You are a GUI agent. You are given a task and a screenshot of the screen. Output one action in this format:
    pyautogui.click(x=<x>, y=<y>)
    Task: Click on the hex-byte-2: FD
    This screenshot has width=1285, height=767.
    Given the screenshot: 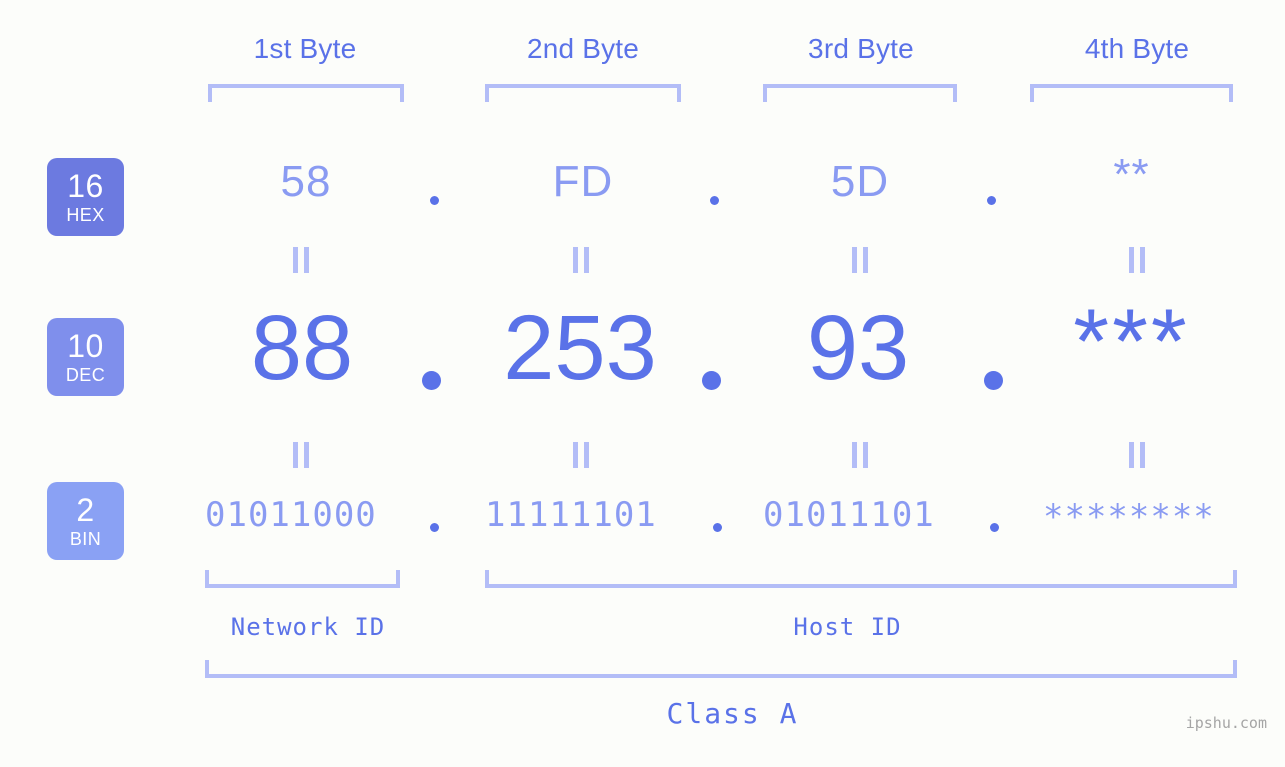 What is the action you would take?
    pyautogui.click(x=583, y=181)
    